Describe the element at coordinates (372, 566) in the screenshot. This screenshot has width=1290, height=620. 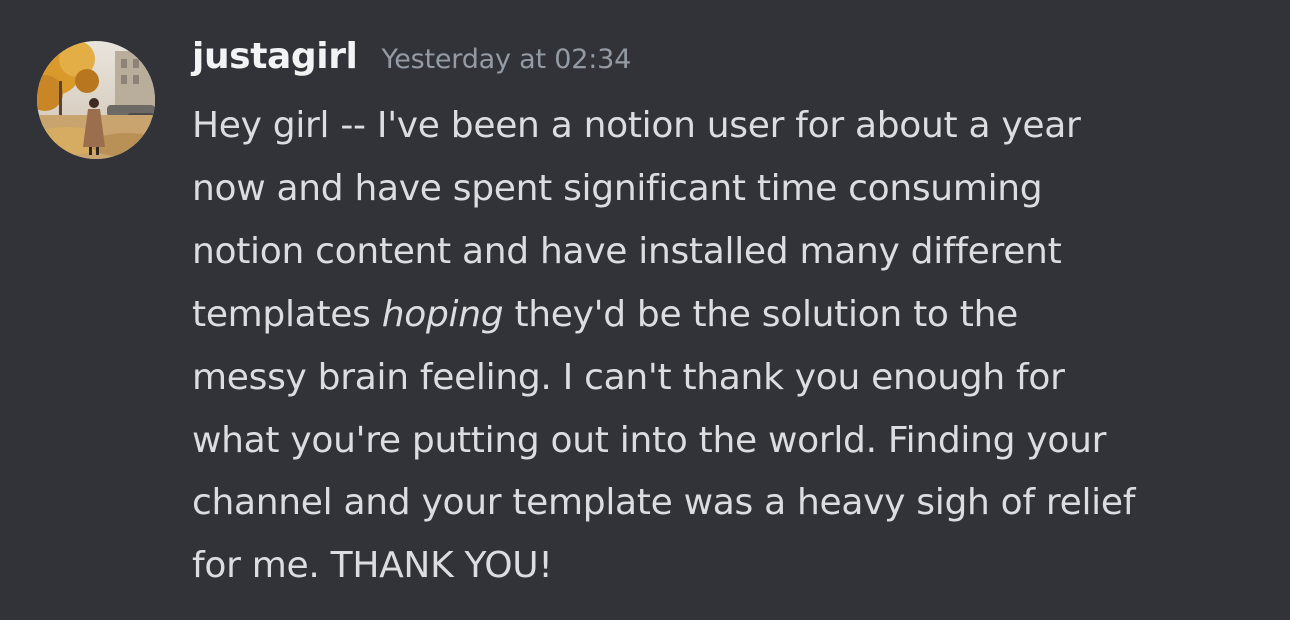
I see `message-line: for me. THANK YOU!` at that location.